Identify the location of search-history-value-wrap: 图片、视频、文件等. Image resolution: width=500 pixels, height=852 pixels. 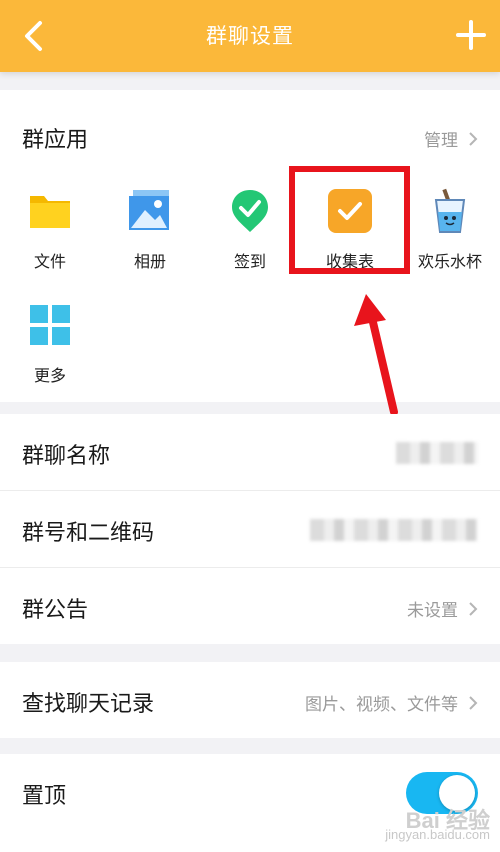
(391, 702).